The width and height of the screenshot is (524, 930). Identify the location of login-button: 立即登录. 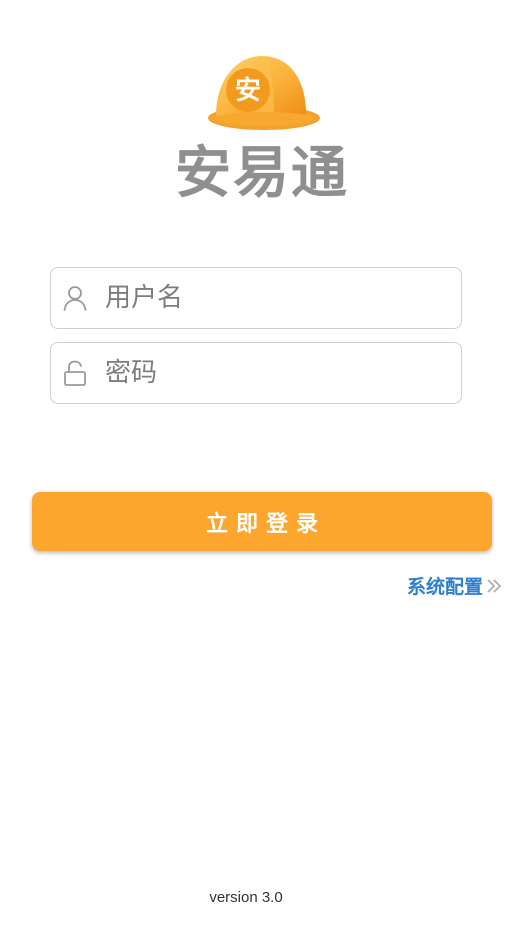
(262, 521).